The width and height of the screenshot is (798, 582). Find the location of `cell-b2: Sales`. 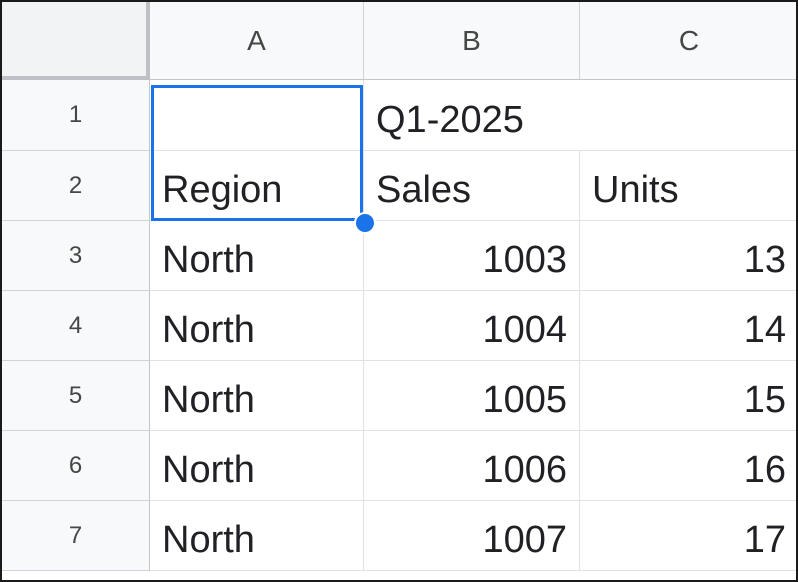

cell-b2: Sales is located at coordinates (472, 186).